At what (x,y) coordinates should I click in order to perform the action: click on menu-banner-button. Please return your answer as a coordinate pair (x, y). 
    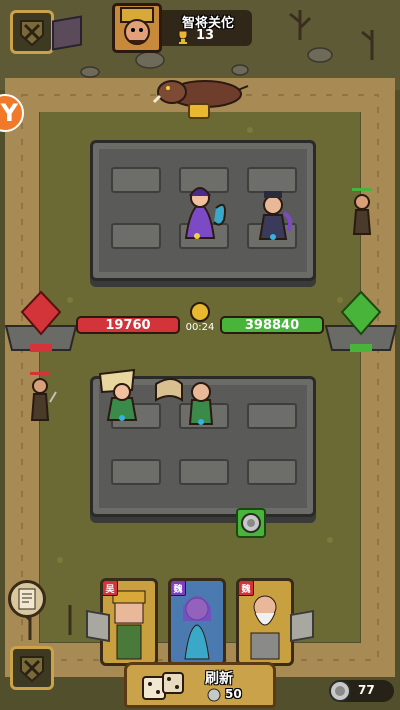
    Looking at the image, I should click on (32, 32).